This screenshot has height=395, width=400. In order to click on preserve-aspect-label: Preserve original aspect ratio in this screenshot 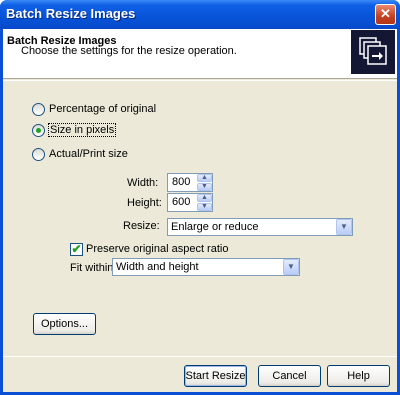, I will do `click(157, 249)`.